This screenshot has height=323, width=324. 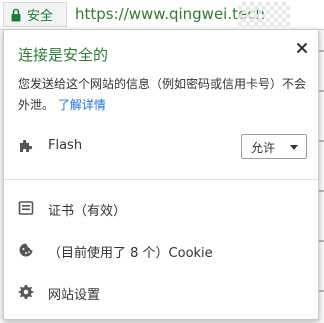 What do you see at coordinates (82, 105) in the screenshot?
I see `learn-more-link: 了解详情` at bounding box center [82, 105].